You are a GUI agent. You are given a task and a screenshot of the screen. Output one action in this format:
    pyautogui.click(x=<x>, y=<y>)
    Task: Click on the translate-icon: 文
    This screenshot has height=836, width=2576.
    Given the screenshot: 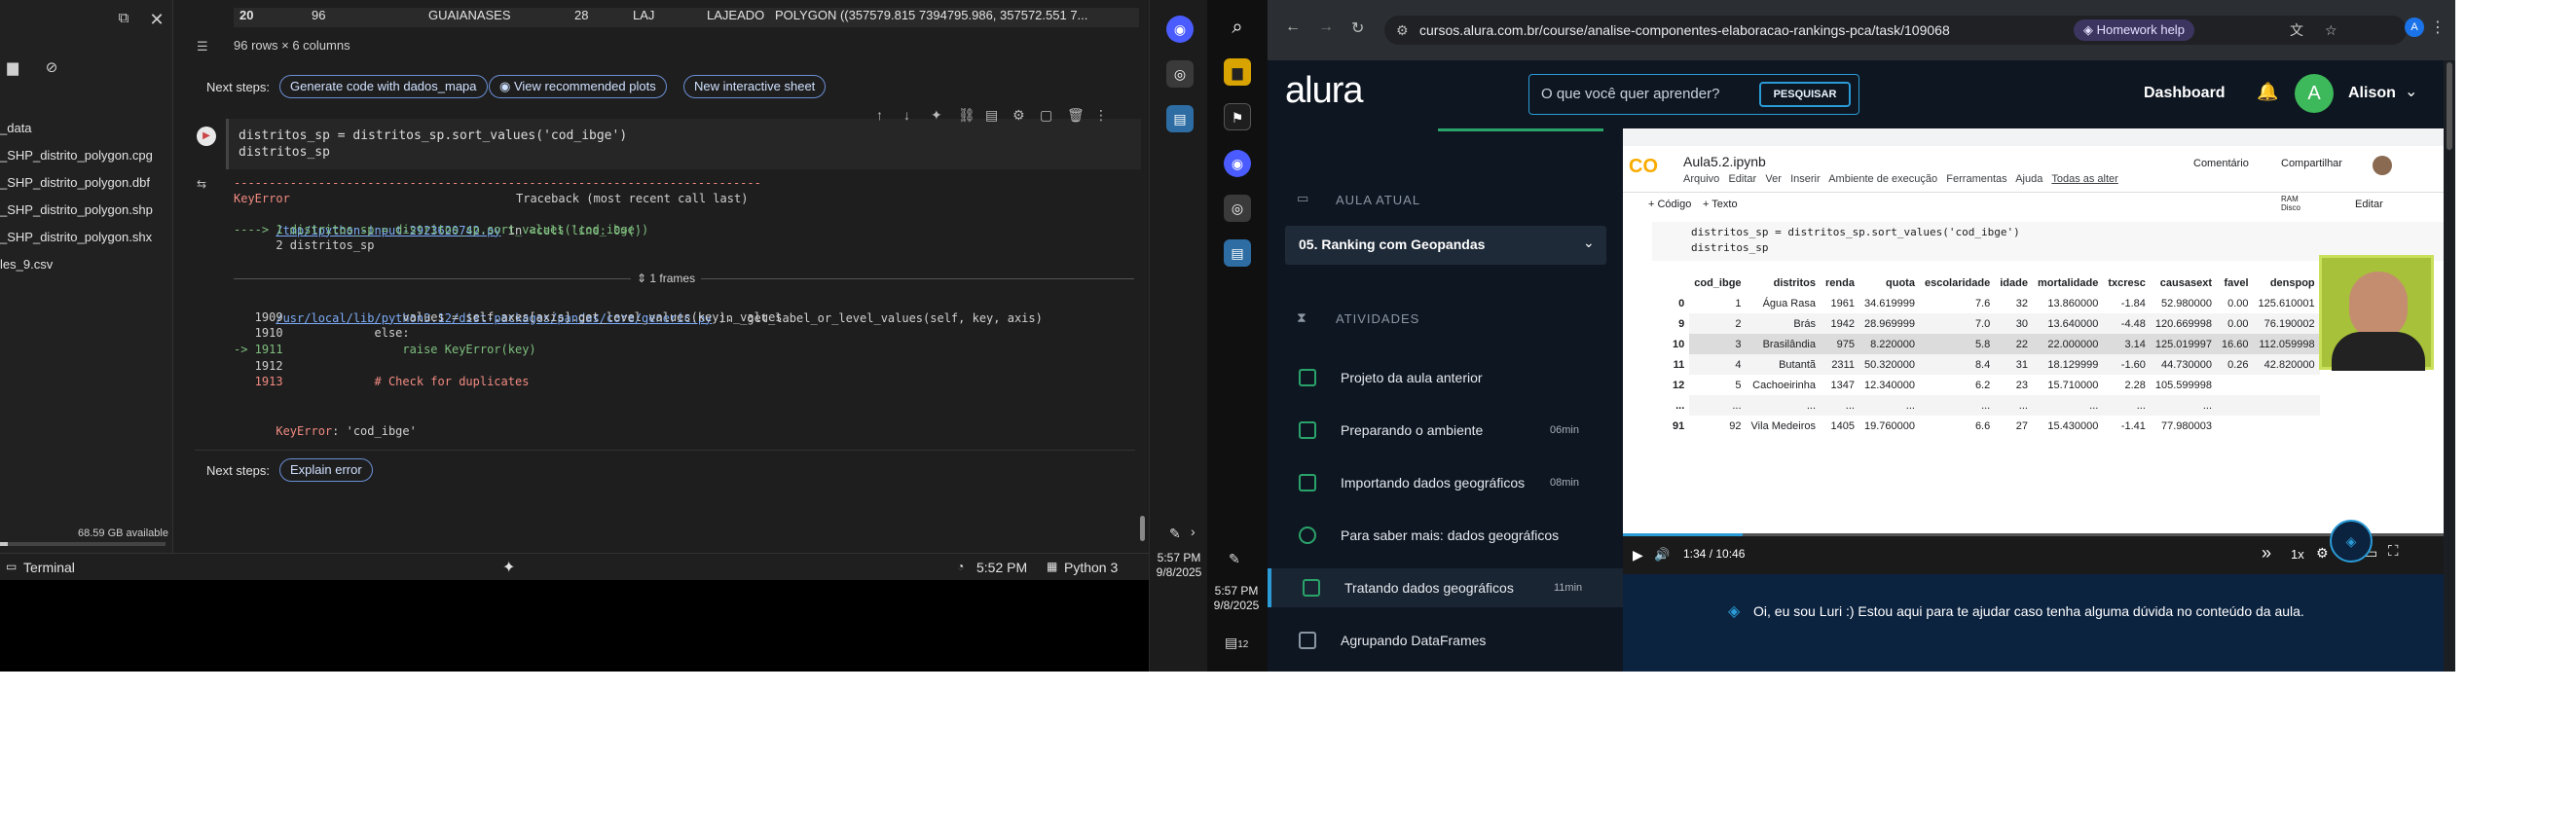 What is the action you would take?
    pyautogui.click(x=2296, y=30)
    